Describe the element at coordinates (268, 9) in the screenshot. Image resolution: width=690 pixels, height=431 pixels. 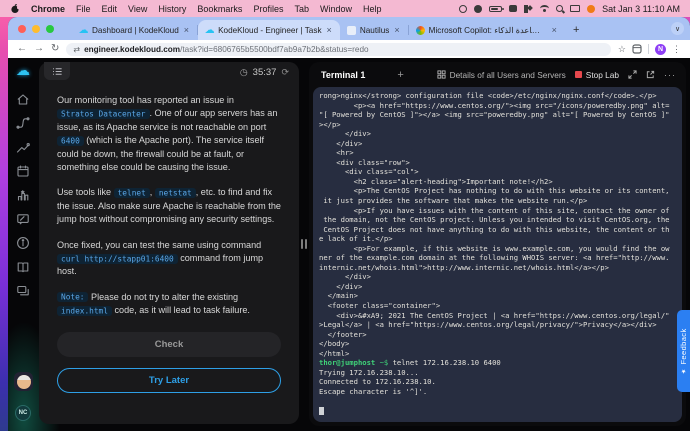
I see `menu-item-profiles: Profiles` at that location.